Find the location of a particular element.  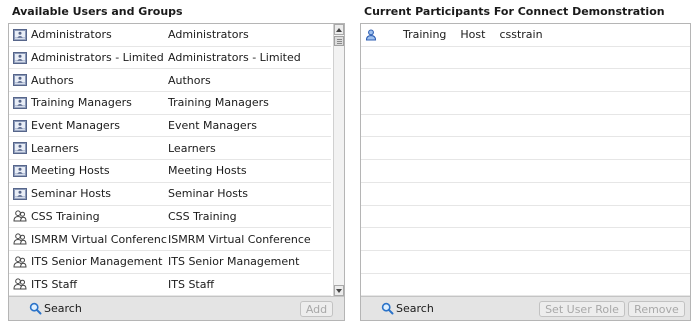

participant-row: Training Host csstrain is located at coordinates (525, 35).